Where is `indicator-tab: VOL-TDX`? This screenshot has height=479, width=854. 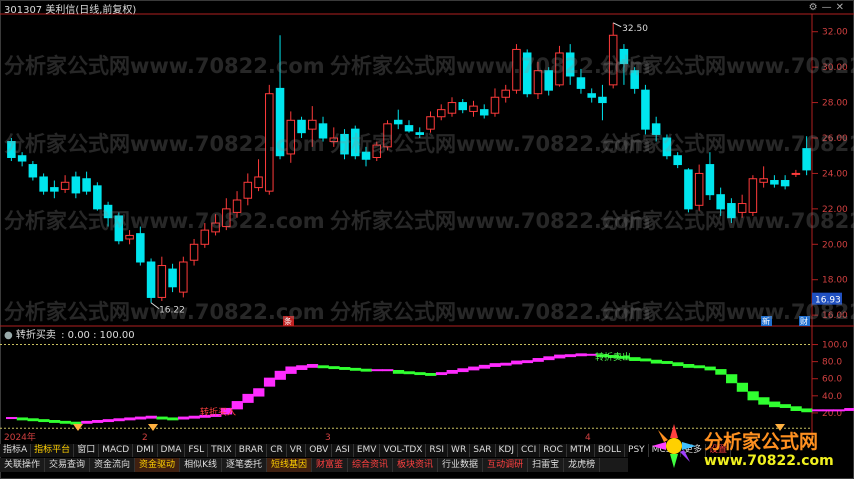
indicator-tab: VOL-TDX is located at coordinates (403, 450).